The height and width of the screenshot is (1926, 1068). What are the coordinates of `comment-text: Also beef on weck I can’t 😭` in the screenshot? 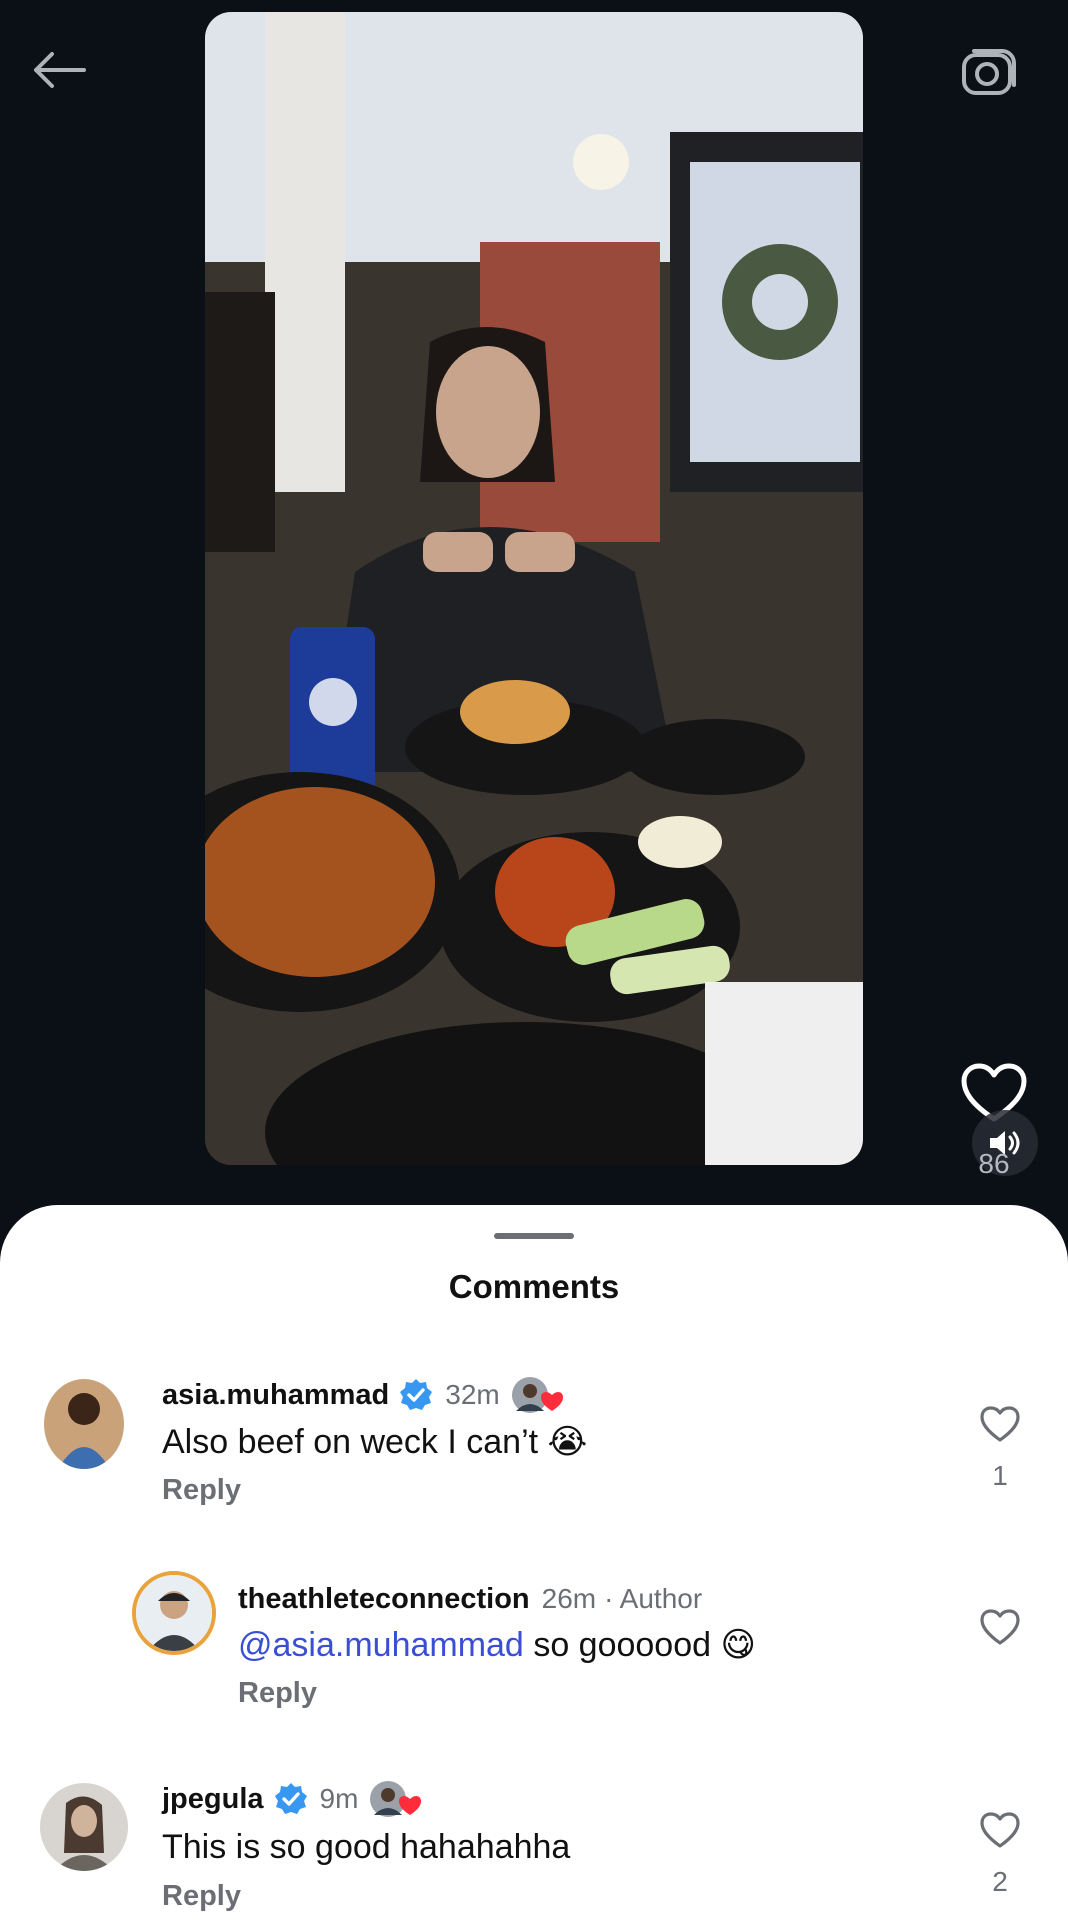 It's located at (375, 1442).